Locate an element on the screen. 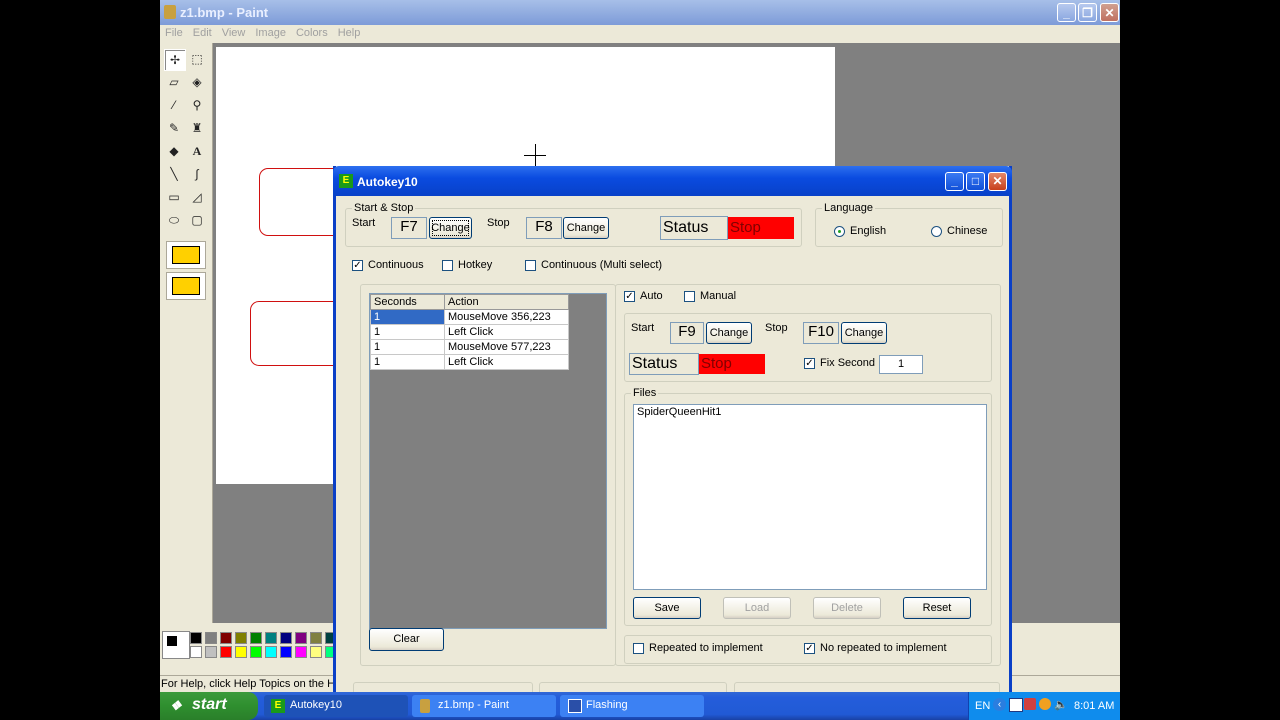  tray-network-icon is located at coordinates (1045, 704).